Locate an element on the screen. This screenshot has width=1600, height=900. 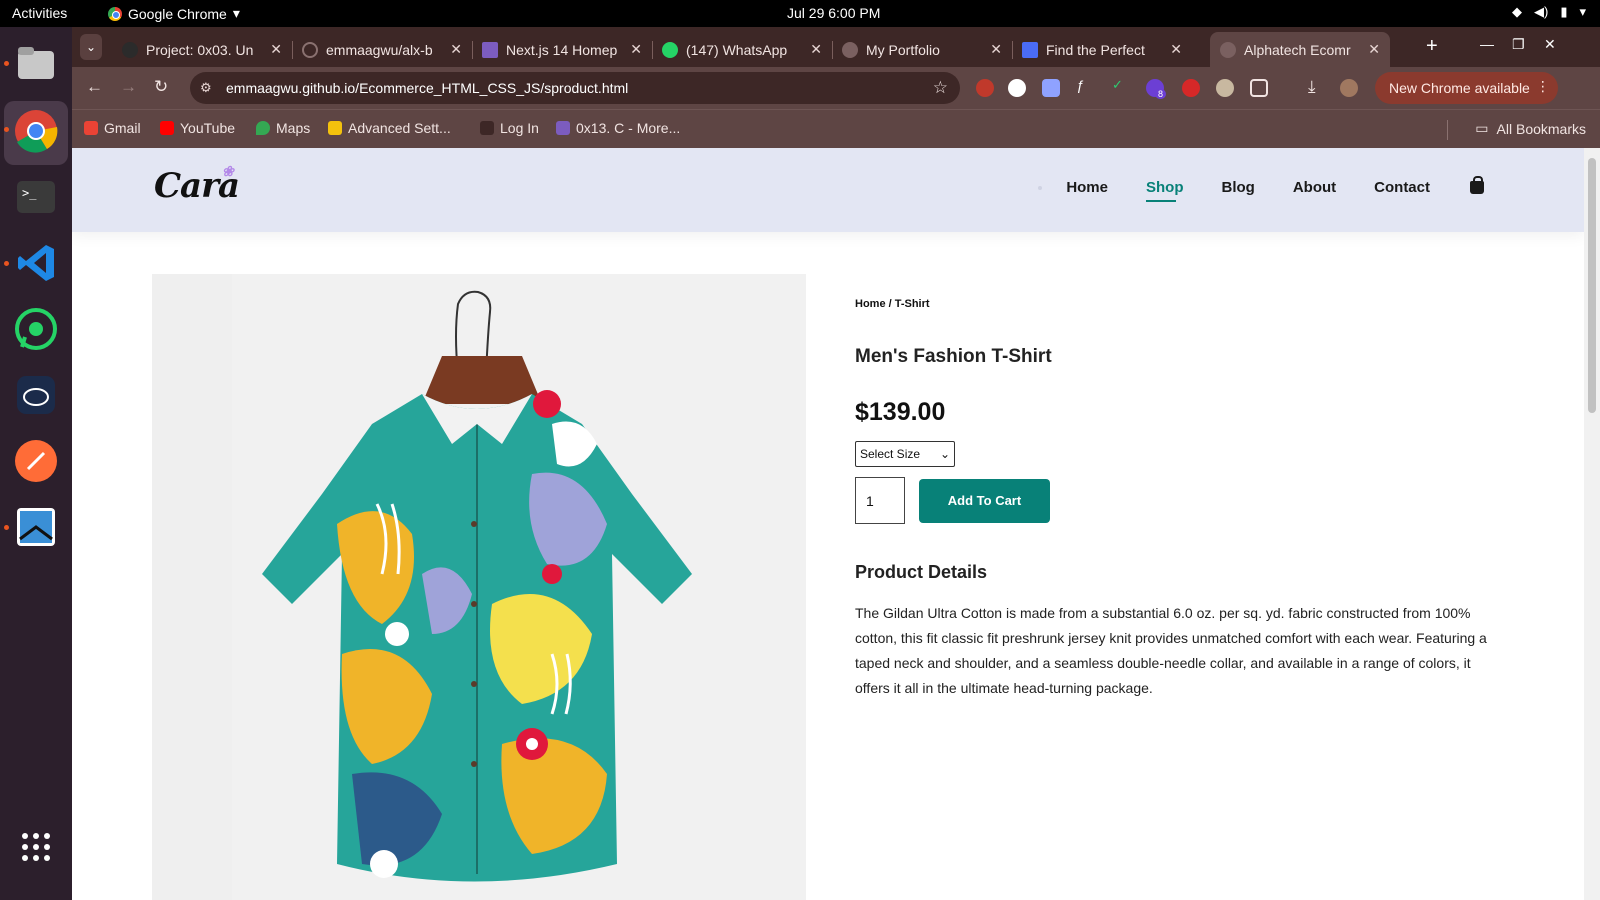
page-scrollbar is located at coordinates (1592, 524).